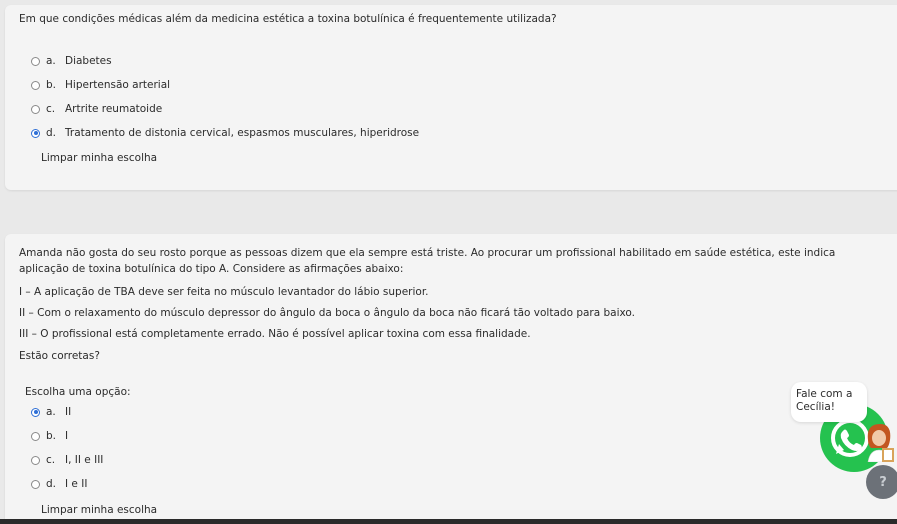 This screenshot has height=524, width=897. What do you see at coordinates (84, 460) in the screenshot?
I see `option-label: I, II e III` at bounding box center [84, 460].